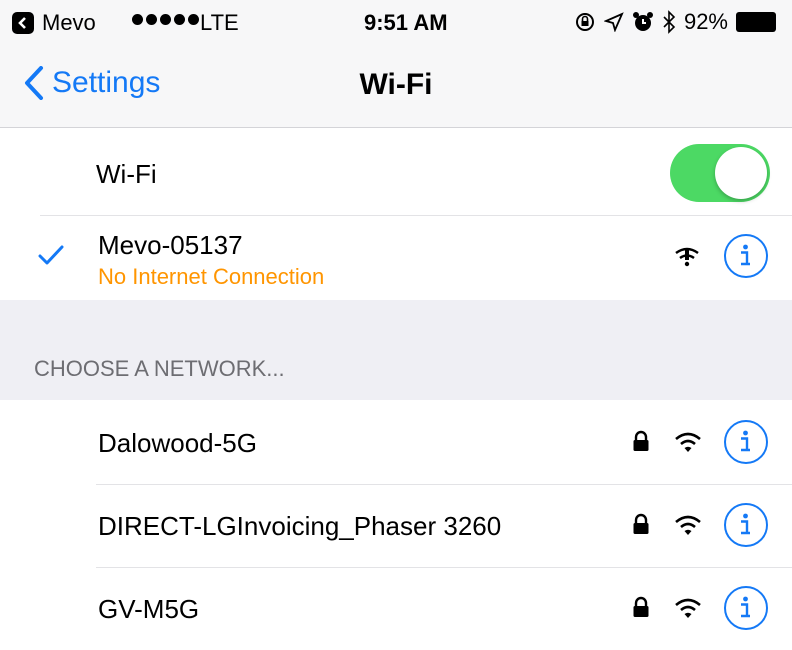 The image size is (792, 650). What do you see at coordinates (219, 22) in the screenshot?
I see `network-type: LTE` at bounding box center [219, 22].